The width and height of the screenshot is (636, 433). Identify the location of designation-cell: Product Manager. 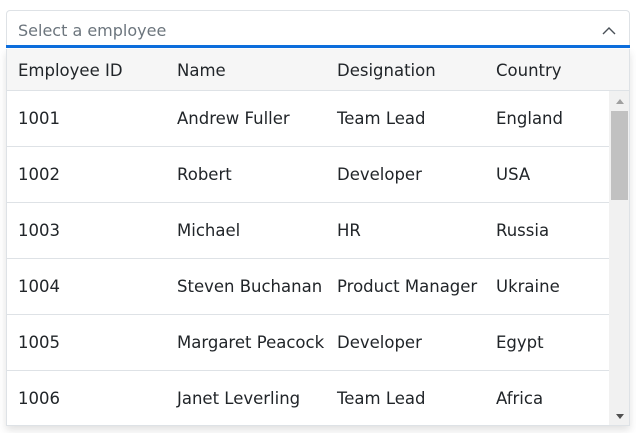
(407, 286).